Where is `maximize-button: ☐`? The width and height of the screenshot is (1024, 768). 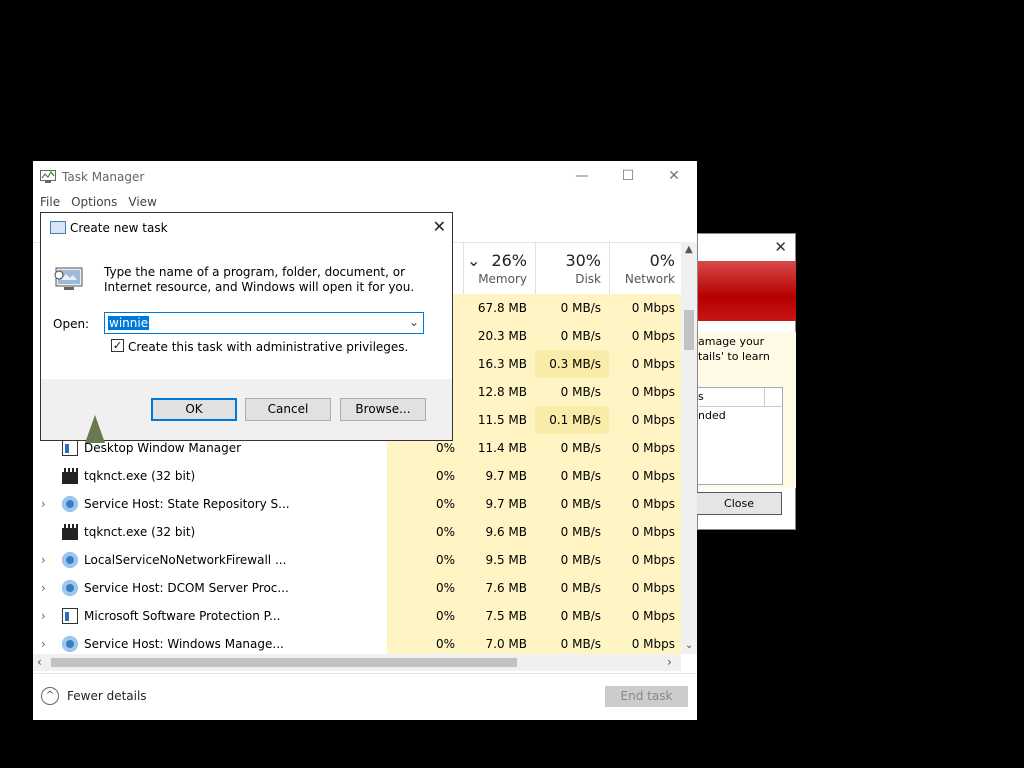 maximize-button: ☐ is located at coordinates (628, 176).